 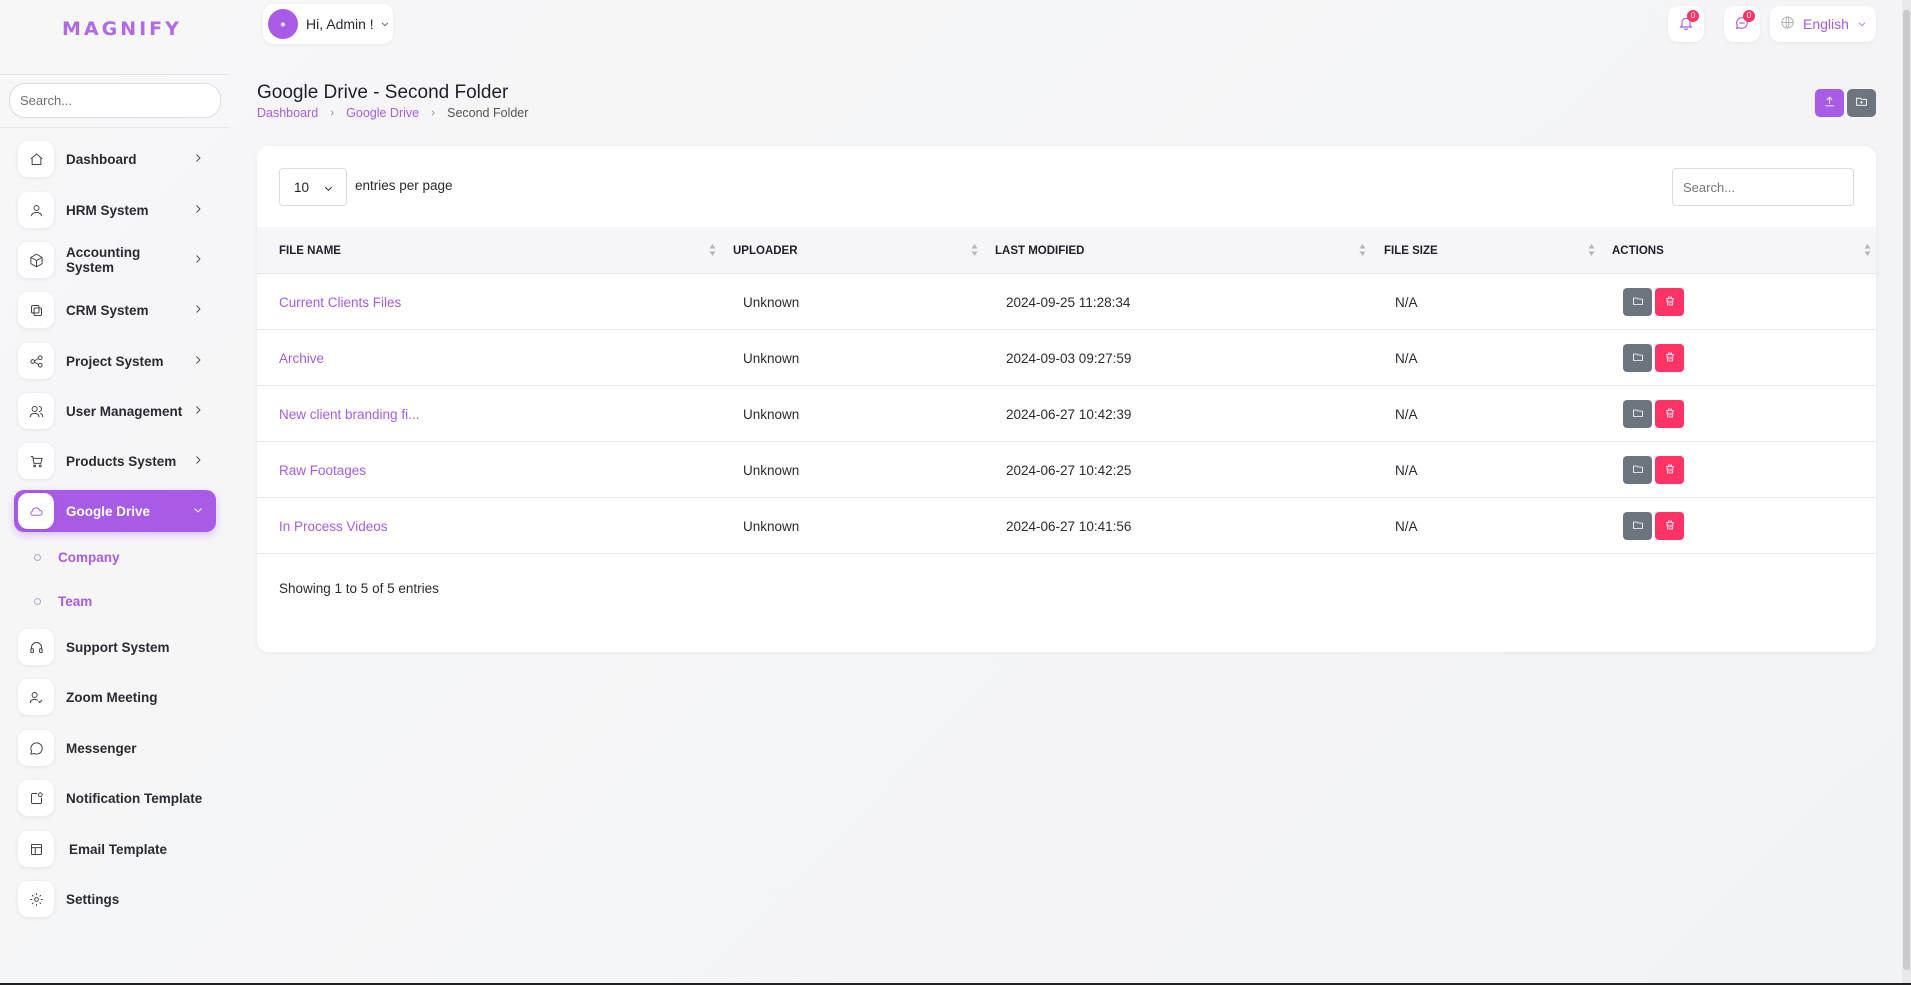 I want to click on file-name-link: Current Clients Files, so click(x=340, y=302).